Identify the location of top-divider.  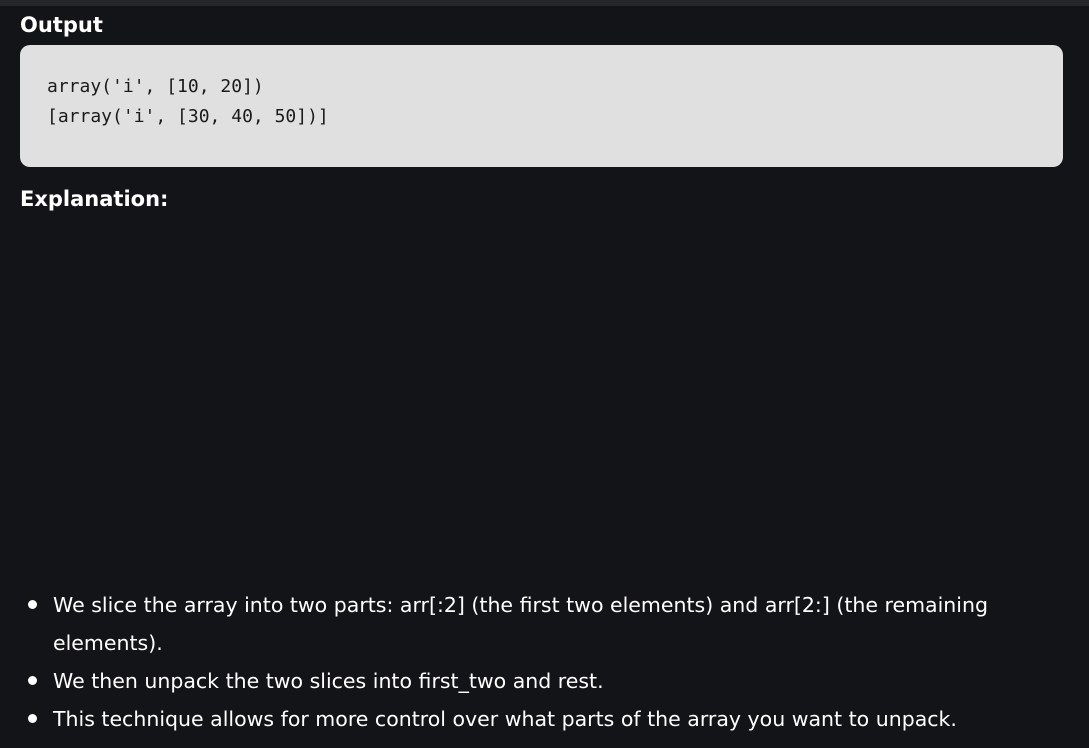
(544, 3).